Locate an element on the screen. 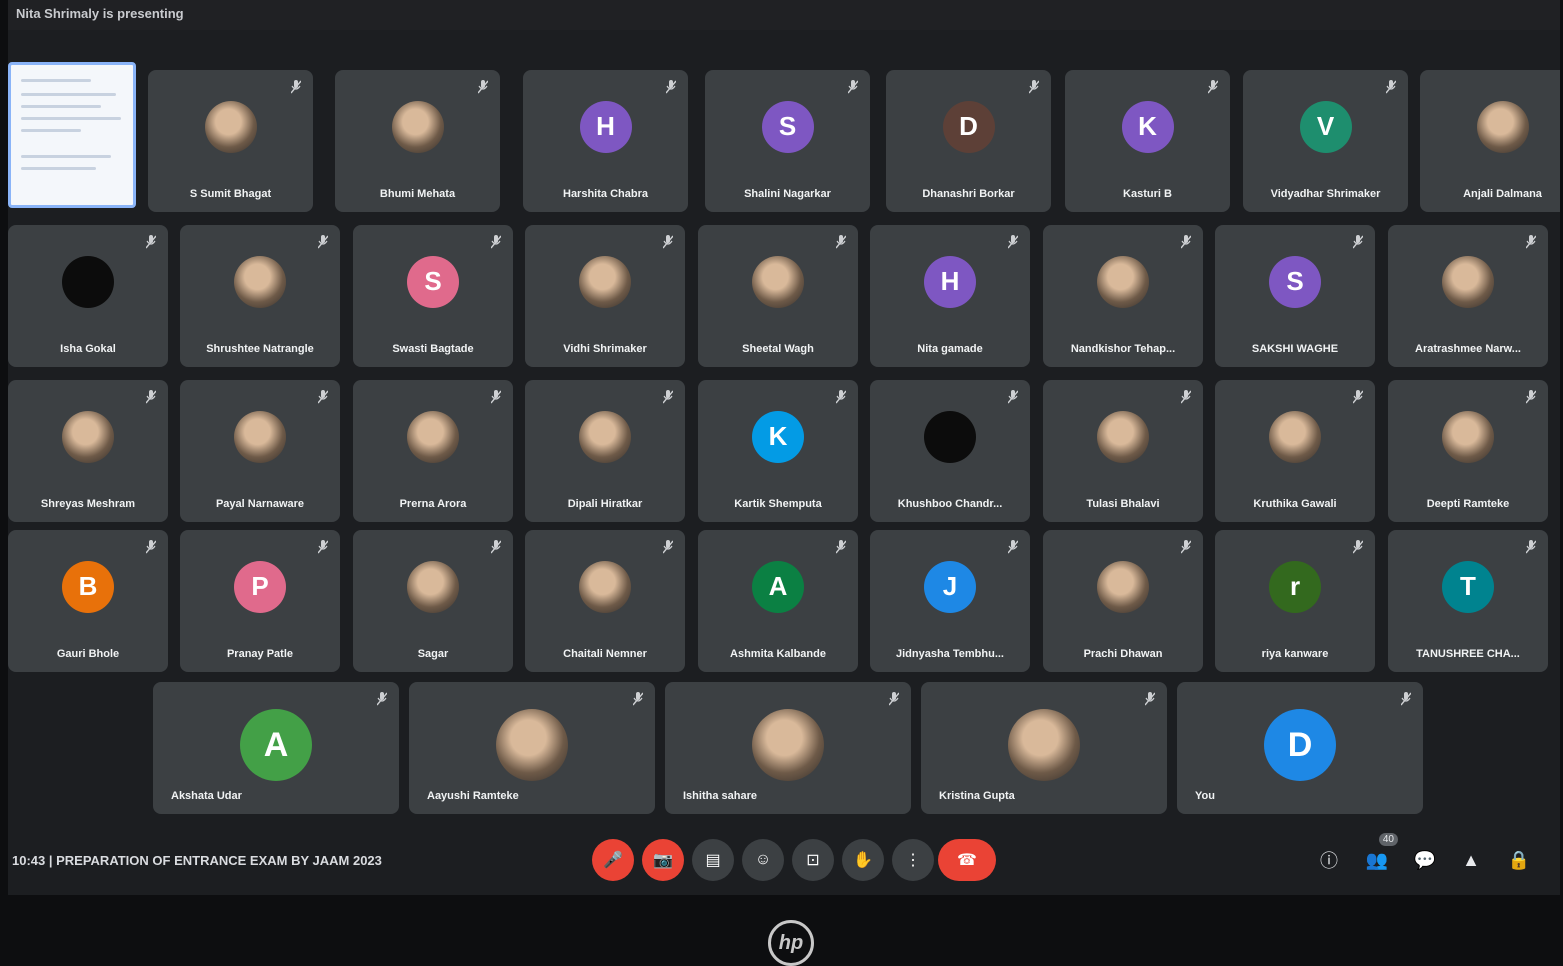 This screenshot has width=1563, height=966. captions-icon: ▤ is located at coordinates (713, 860).